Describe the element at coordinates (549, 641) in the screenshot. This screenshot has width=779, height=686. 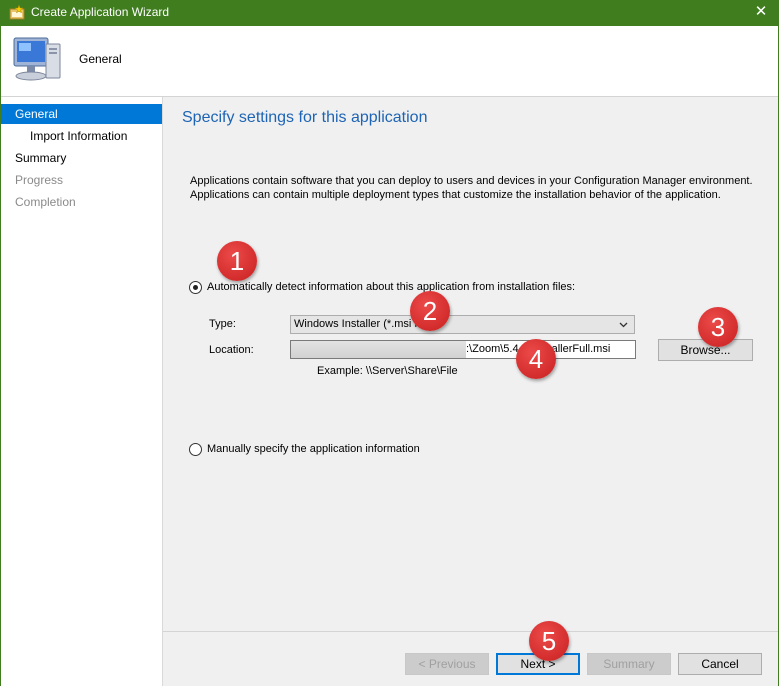
I see `annotation-badge-5: 5` at that location.